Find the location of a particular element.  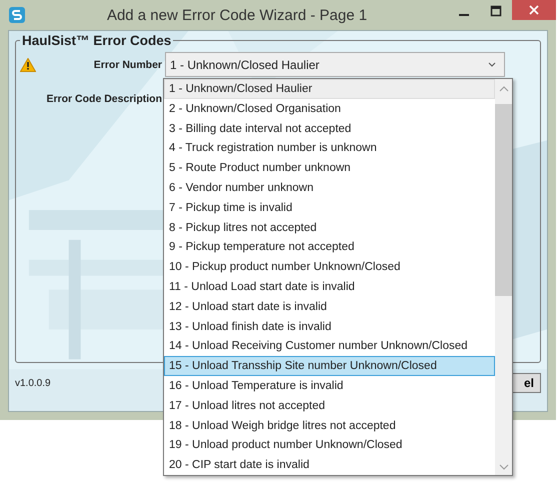

dropdown-item: 3 - Billing date interval not accepted is located at coordinates (329, 128).